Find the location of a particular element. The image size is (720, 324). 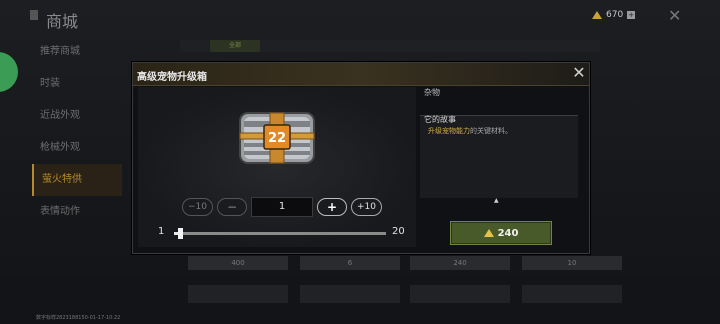

side-menu-item: 表情动作 is located at coordinates (77, 212).